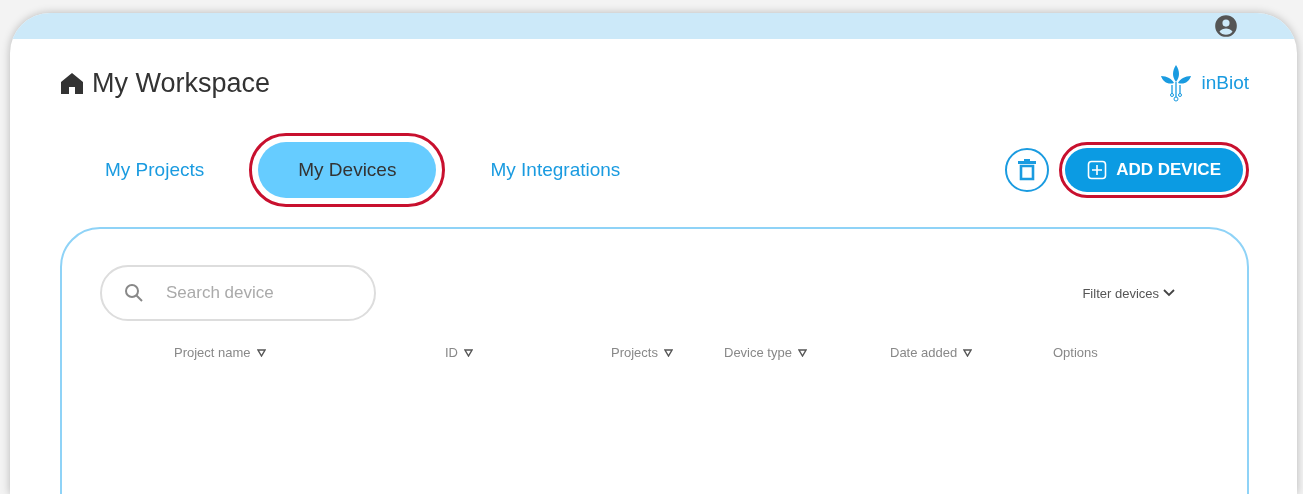  Describe the element at coordinates (1225, 83) in the screenshot. I see `brand-name: inBiot` at that location.